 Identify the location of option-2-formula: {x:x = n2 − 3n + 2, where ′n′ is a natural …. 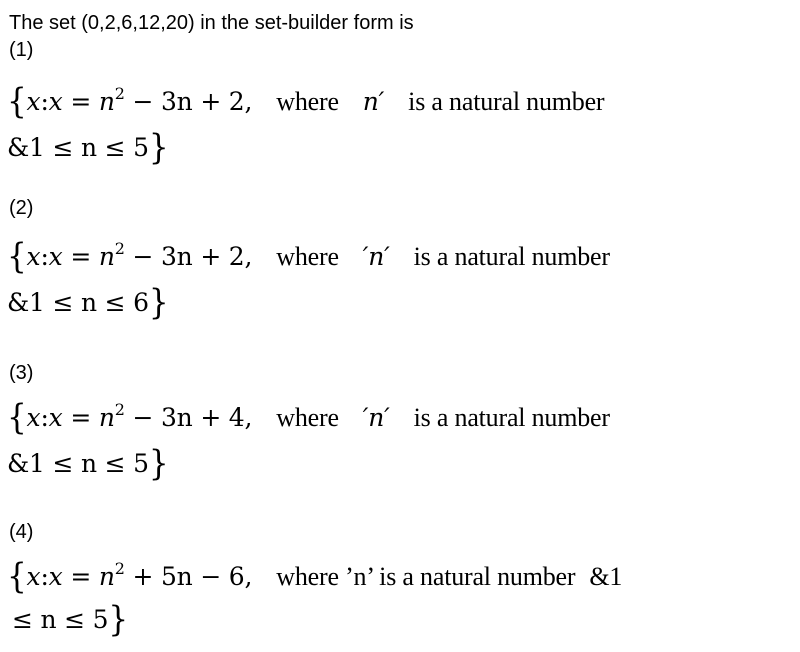
(308, 255).